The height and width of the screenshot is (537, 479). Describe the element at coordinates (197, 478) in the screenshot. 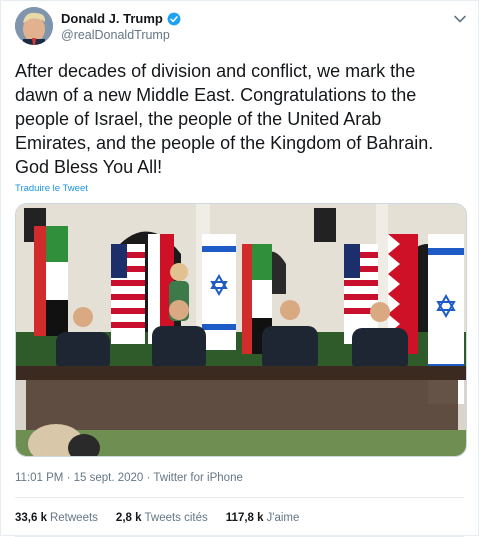

I see `tweet-source: Twitter for iPhone` at that location.